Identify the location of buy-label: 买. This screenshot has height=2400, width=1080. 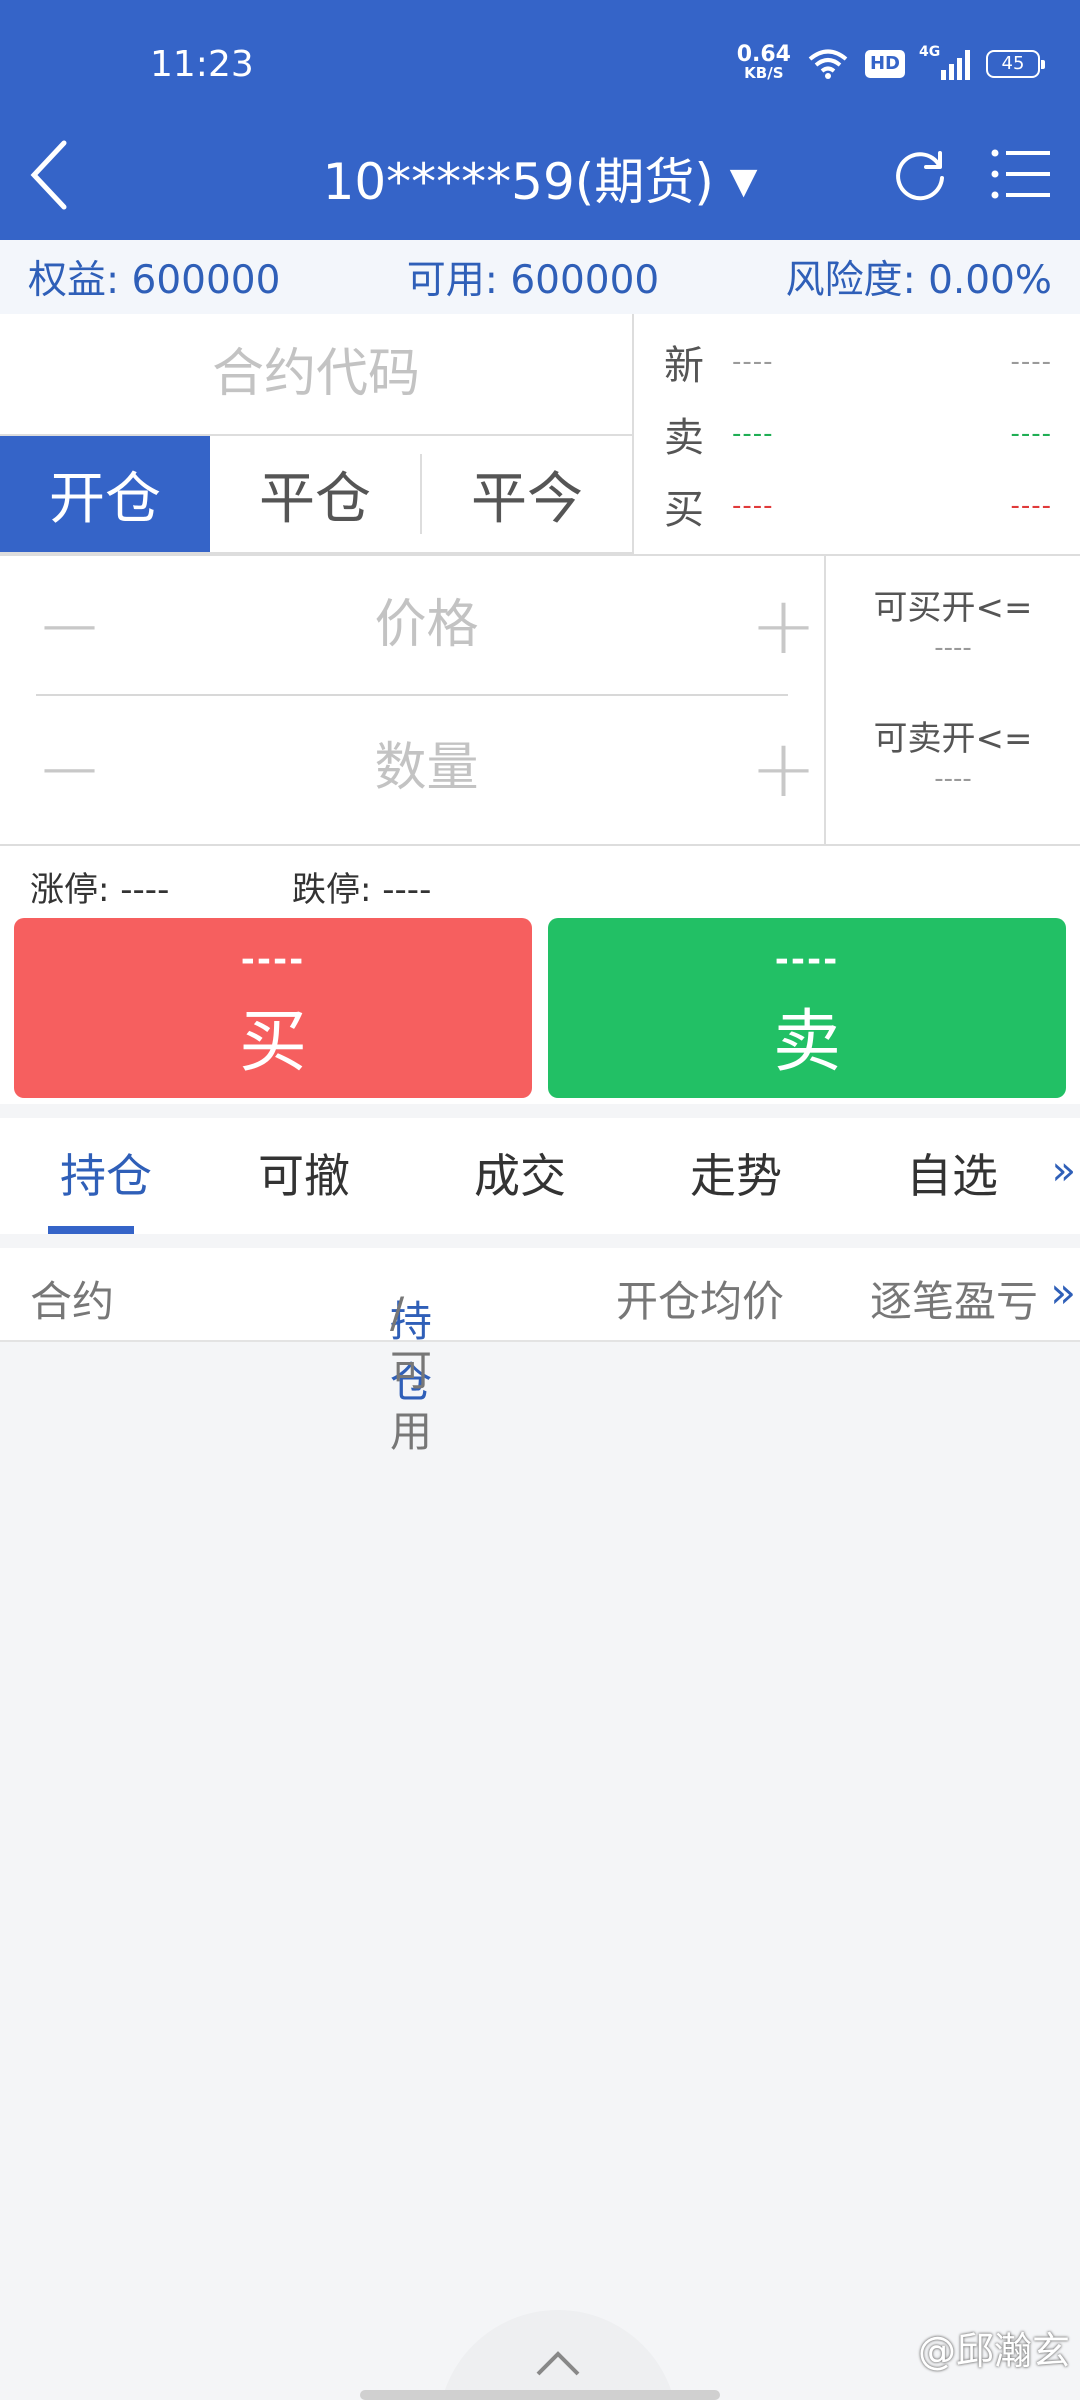
(272, 1042).